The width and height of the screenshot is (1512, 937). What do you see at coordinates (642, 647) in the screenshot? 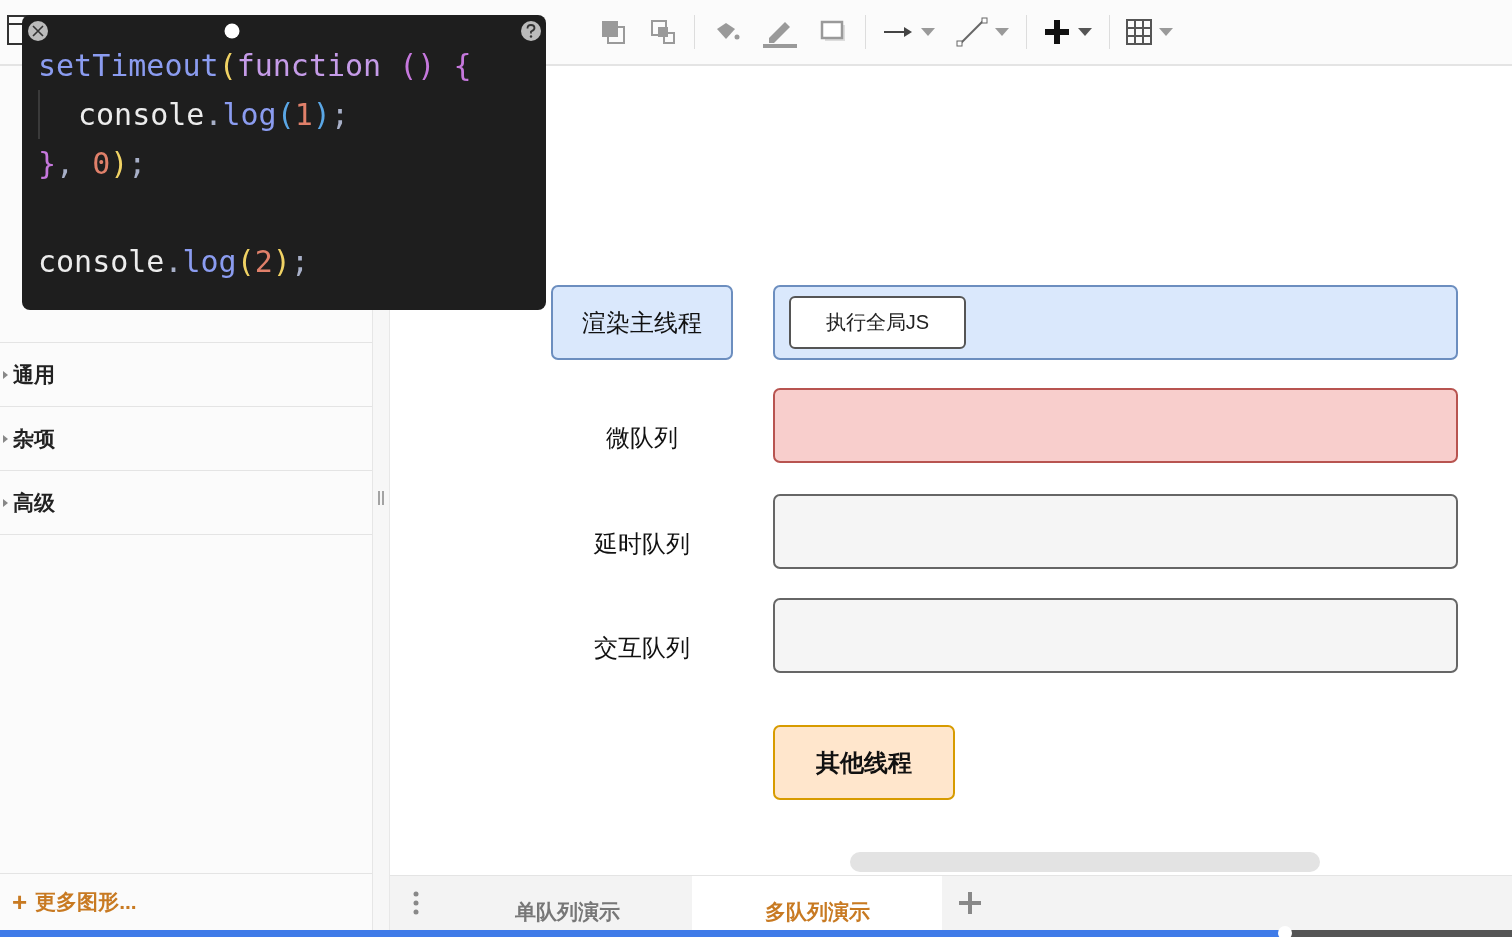
I see `queue-label: 交互队列` at bounding box center [642, 647].